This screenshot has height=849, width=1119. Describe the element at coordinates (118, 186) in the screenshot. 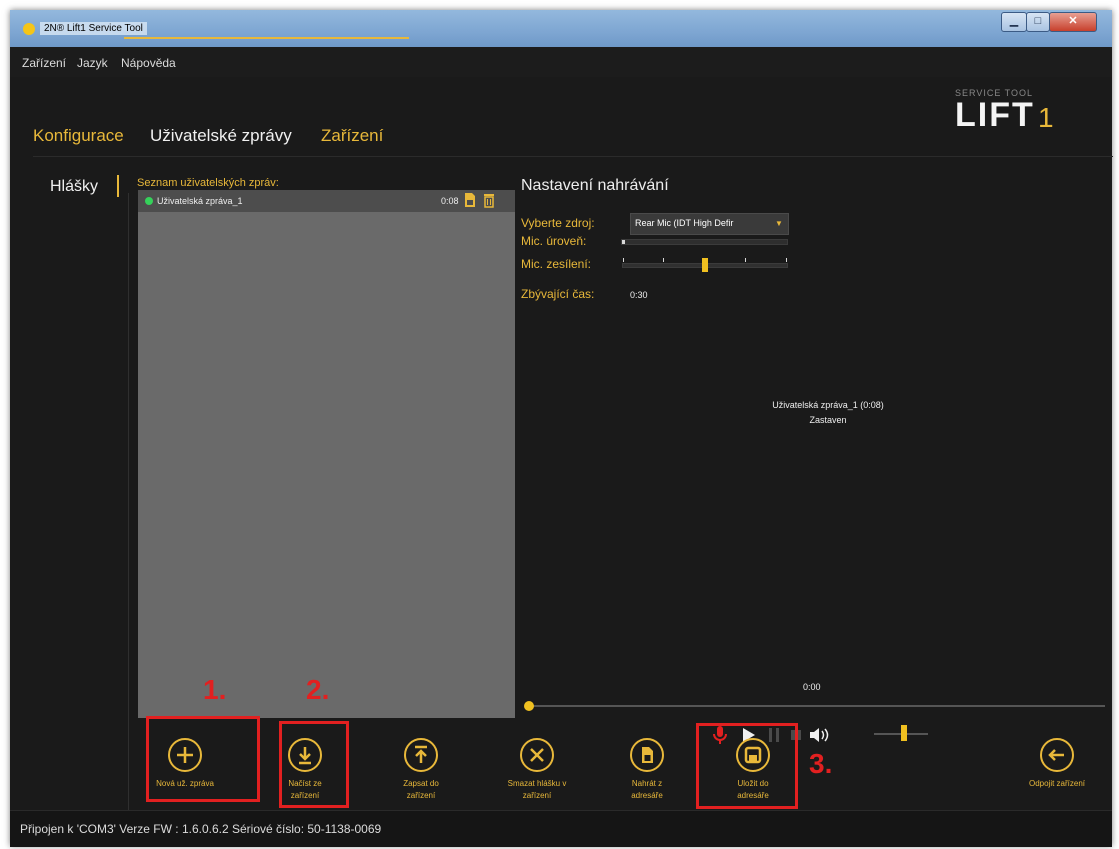

I see `sidebar-active-indicator` at that location.